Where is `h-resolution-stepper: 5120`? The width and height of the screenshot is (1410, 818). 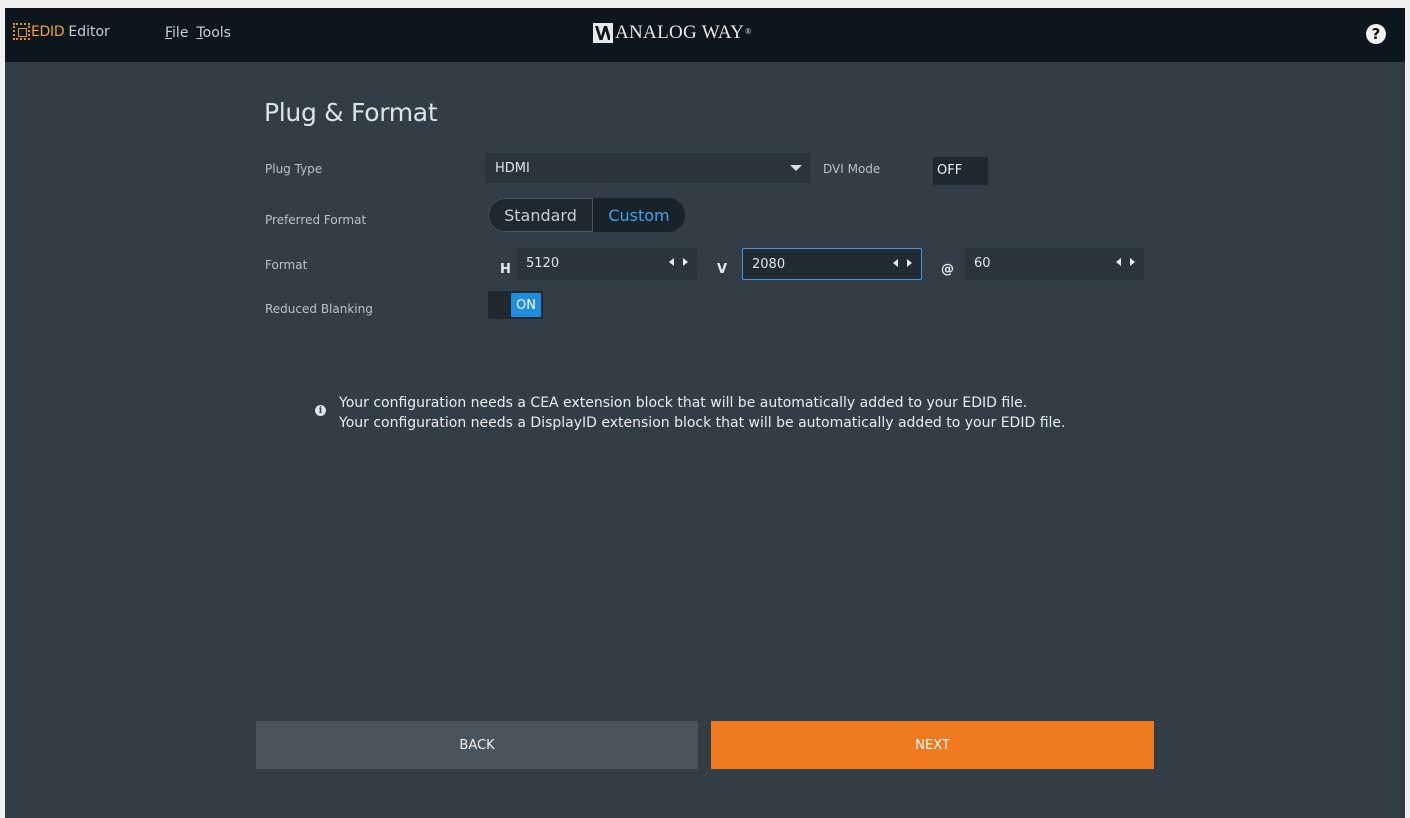 h-resolution-stepper: 5120 is located at coordinates (607, 264).